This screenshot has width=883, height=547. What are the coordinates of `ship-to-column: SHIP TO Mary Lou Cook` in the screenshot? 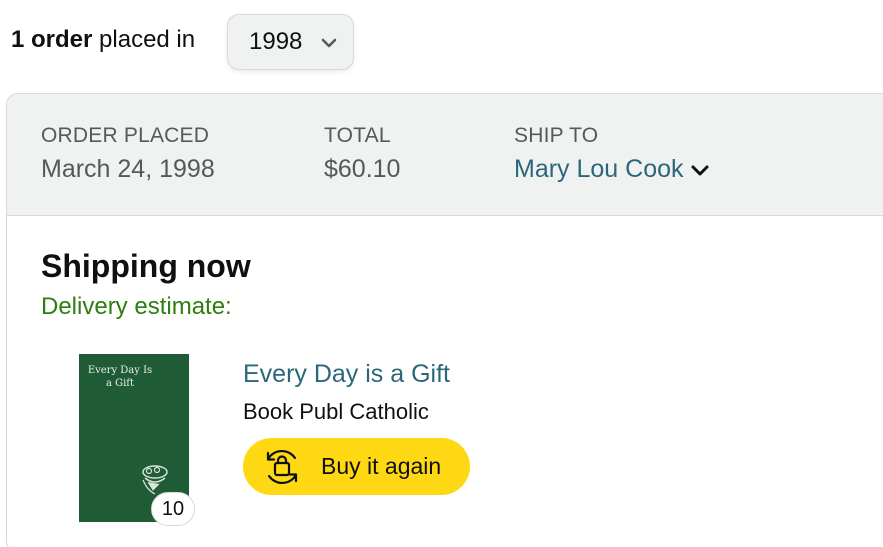 It's located at (613, 155).